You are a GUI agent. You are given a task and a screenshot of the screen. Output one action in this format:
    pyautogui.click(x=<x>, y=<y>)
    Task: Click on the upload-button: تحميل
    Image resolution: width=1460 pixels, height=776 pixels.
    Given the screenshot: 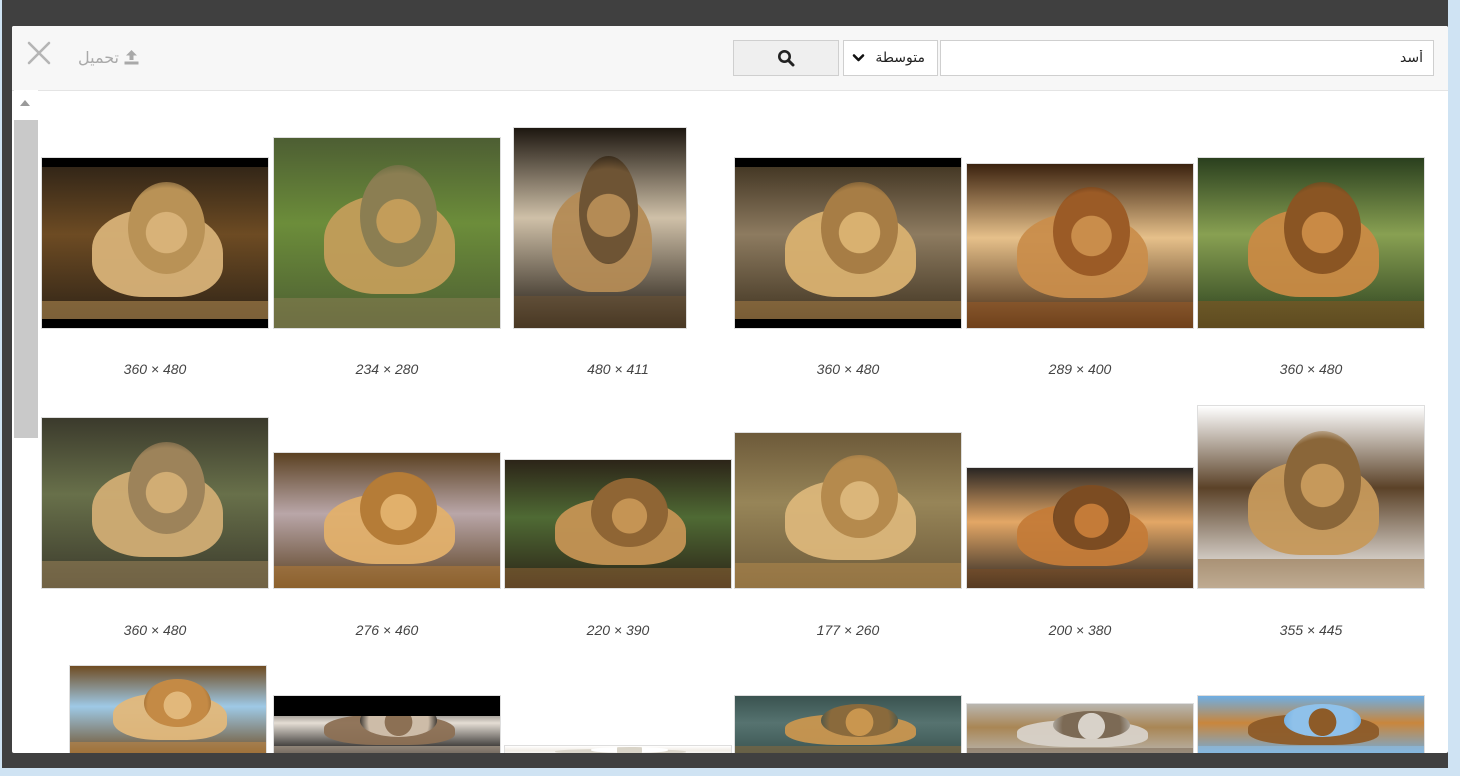 What is the action you would take?
    pyautogui.click(x=108, y=57)
    